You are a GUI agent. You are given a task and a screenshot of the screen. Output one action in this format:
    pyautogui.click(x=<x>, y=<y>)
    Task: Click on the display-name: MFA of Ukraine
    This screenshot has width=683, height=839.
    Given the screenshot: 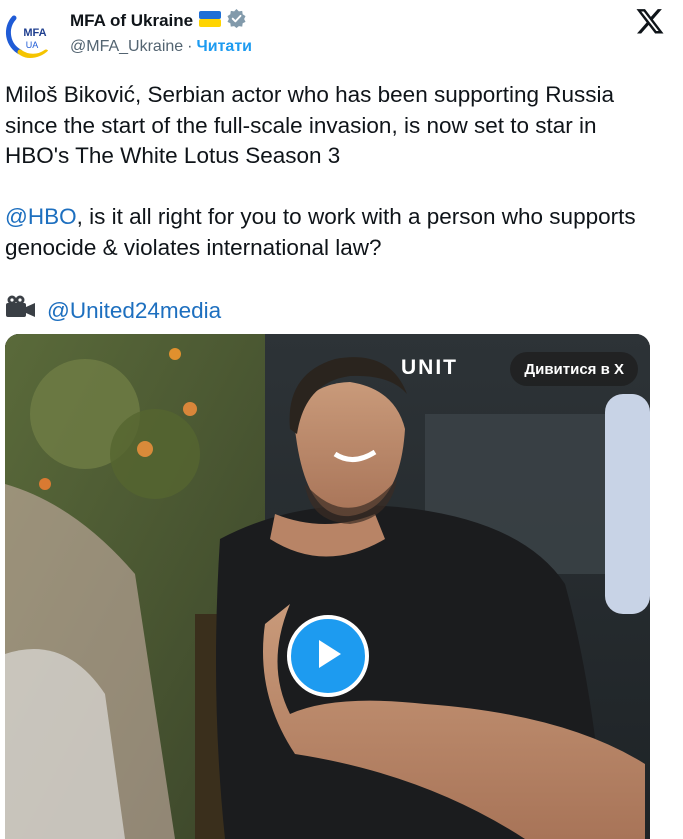 What is the action you would take?
    pyautogui.click(x=131, y=21)
    